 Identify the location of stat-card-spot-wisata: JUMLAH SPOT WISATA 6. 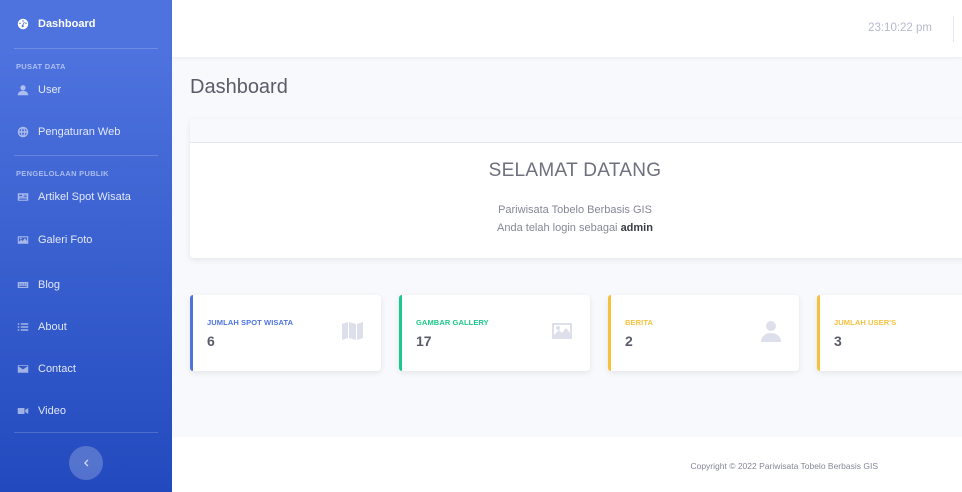
(285, 333).